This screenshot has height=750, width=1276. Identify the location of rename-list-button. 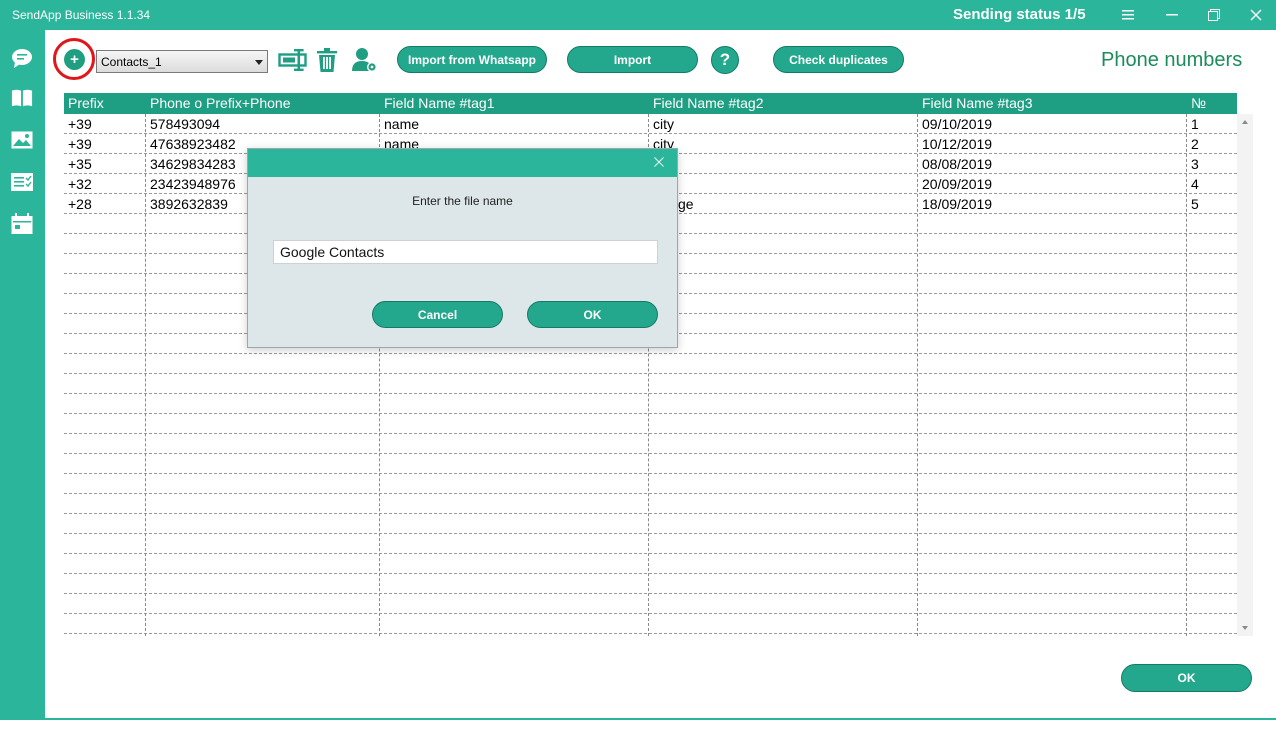
(294, 60).